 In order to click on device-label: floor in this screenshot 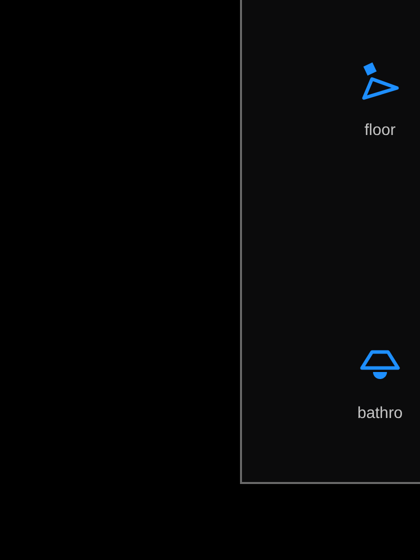, I will do `click(380, 131)`.